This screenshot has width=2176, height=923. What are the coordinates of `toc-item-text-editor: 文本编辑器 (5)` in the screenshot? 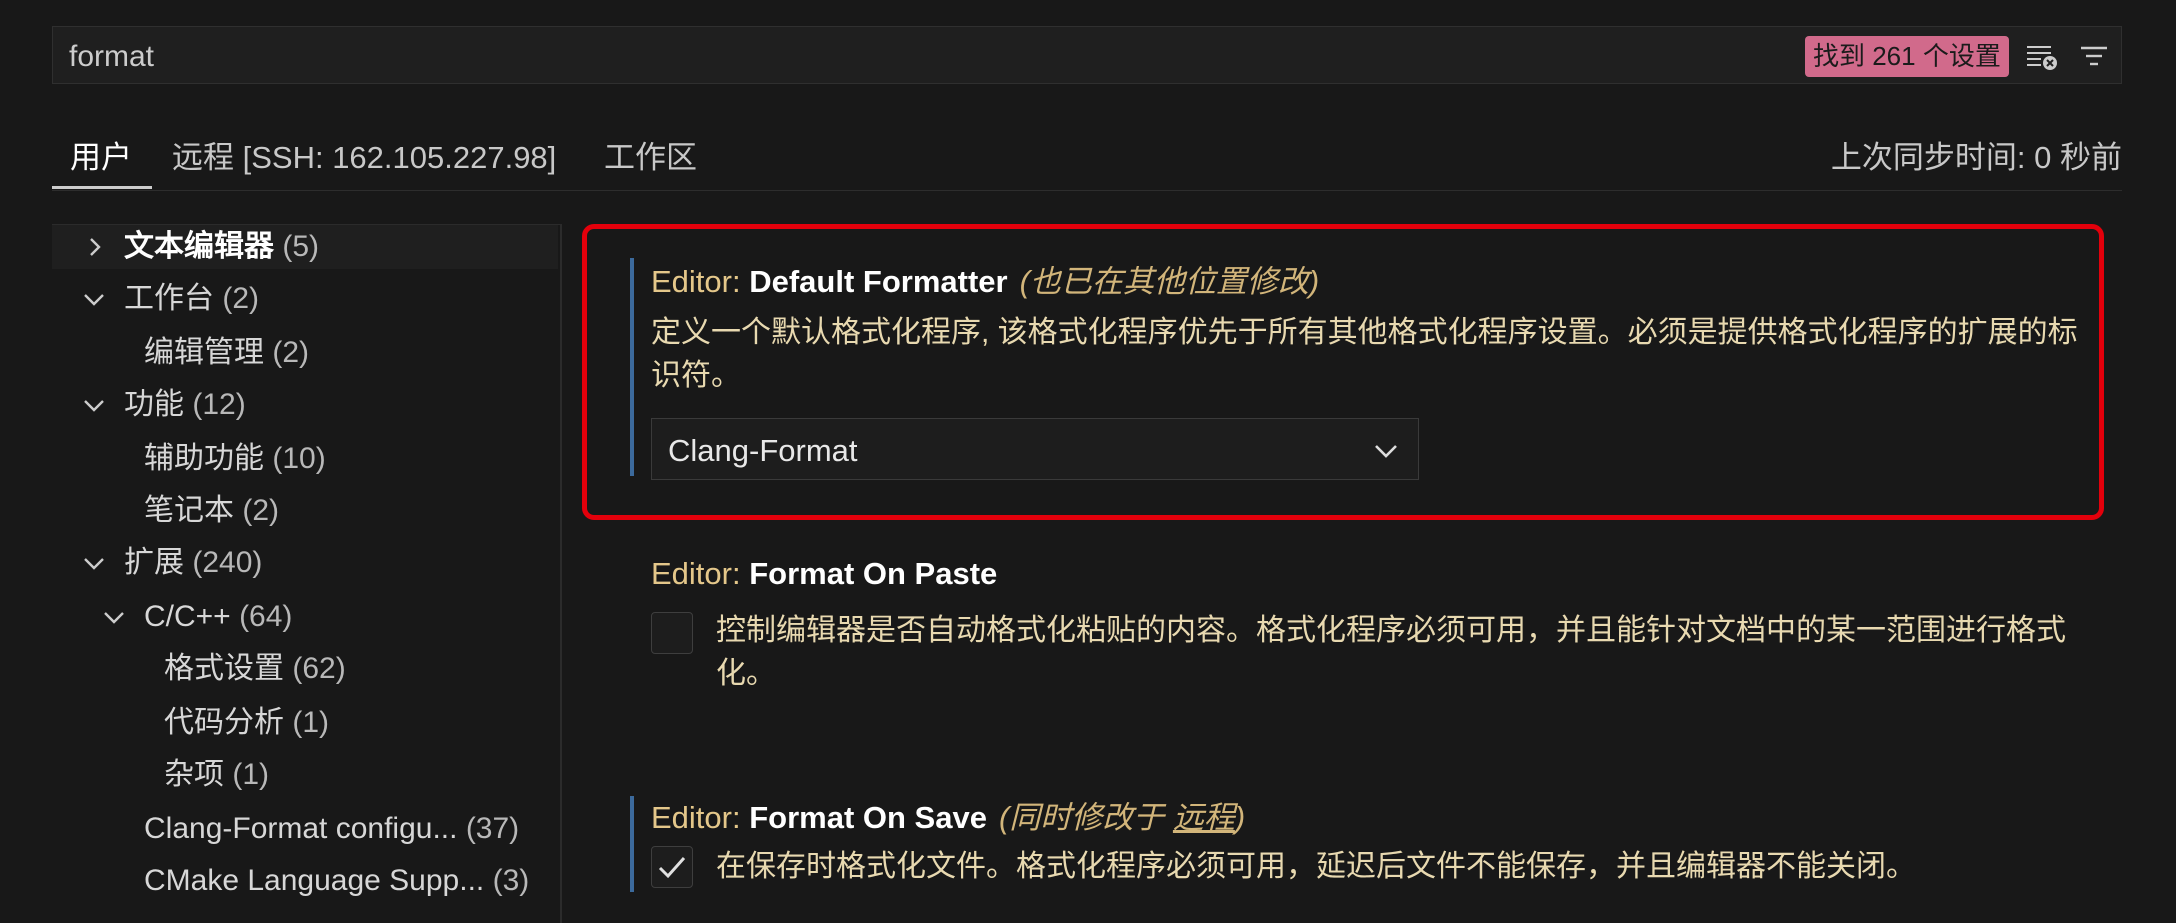 It's located at (221, 247).